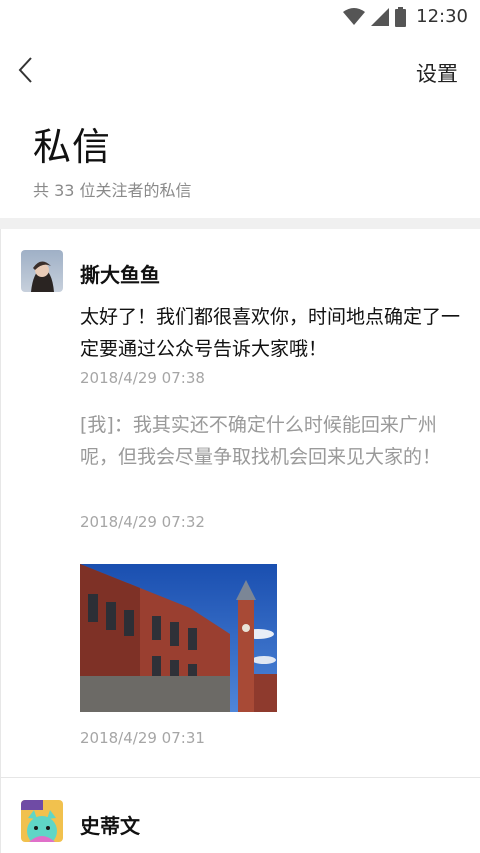 Image resolution: width=480 pixels, height=853 pixels. What do you see at coordinates (401, 16) in the screenshot?
I see `battery-icon` at bounding box center [401, 16].